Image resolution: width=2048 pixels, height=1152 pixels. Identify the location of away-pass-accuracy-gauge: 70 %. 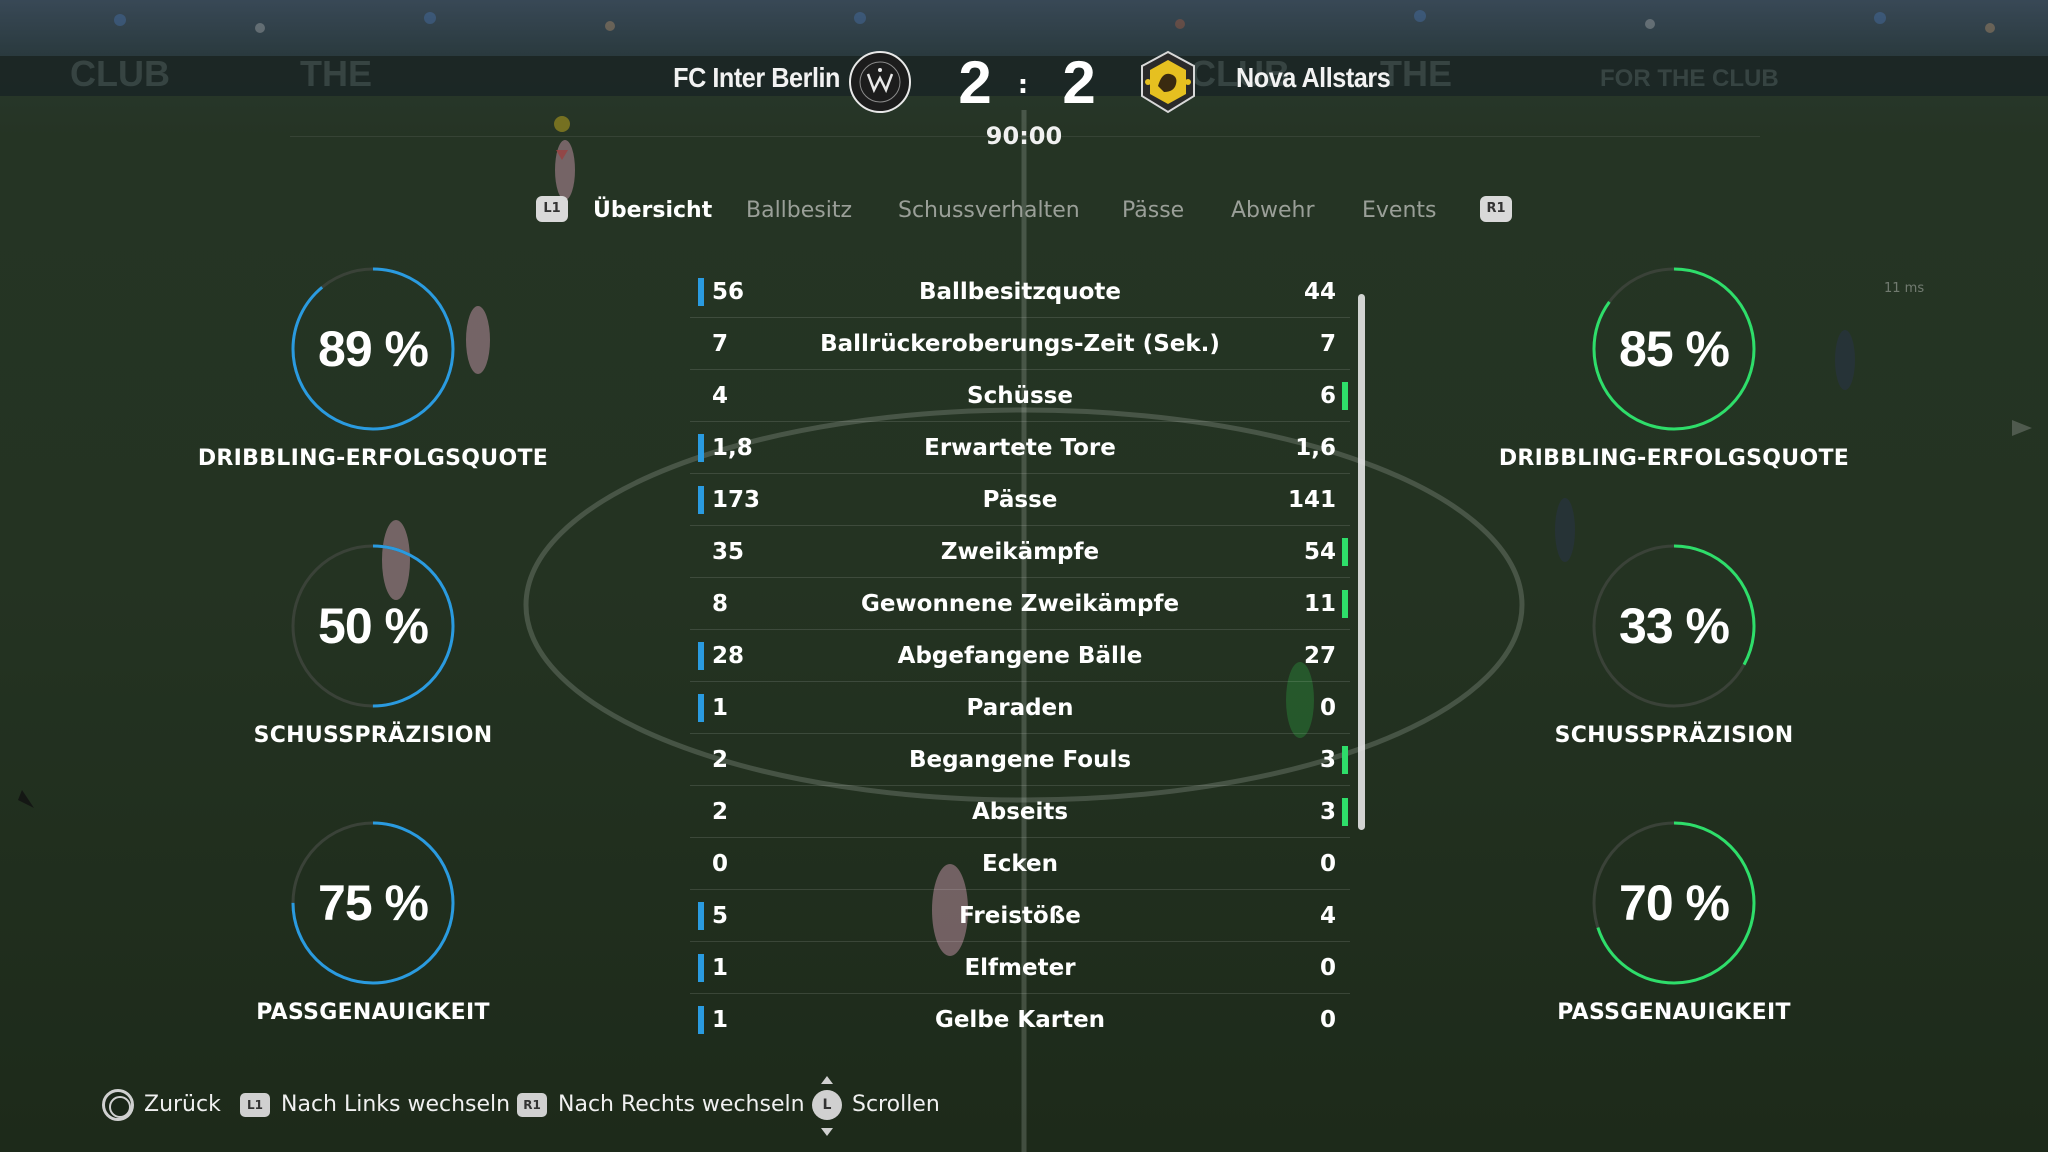
(1674, 903).